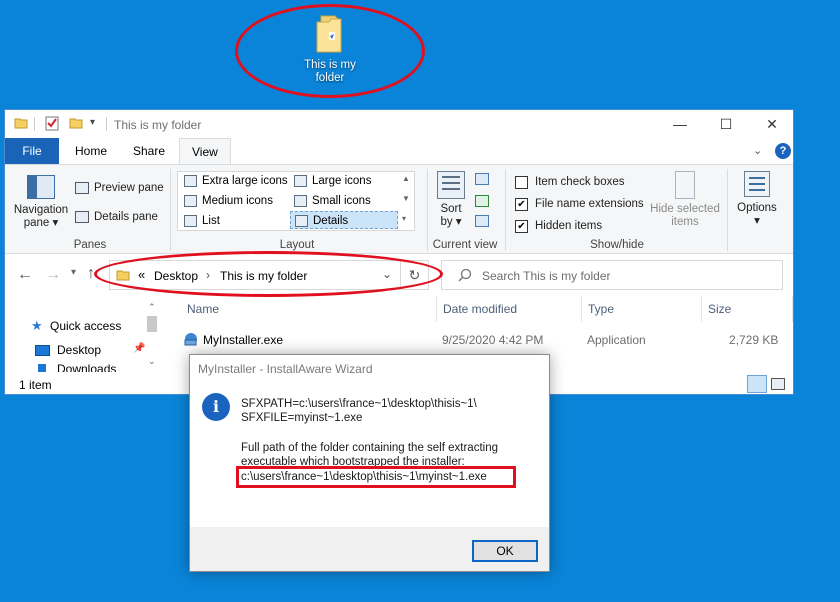 Image resolution: width=840 pixels, height=602 pixels. What do you see at coordinates (158, 125) in the screenshot?
I see `window-title: This is my folder` at bounding box center [158, 125].